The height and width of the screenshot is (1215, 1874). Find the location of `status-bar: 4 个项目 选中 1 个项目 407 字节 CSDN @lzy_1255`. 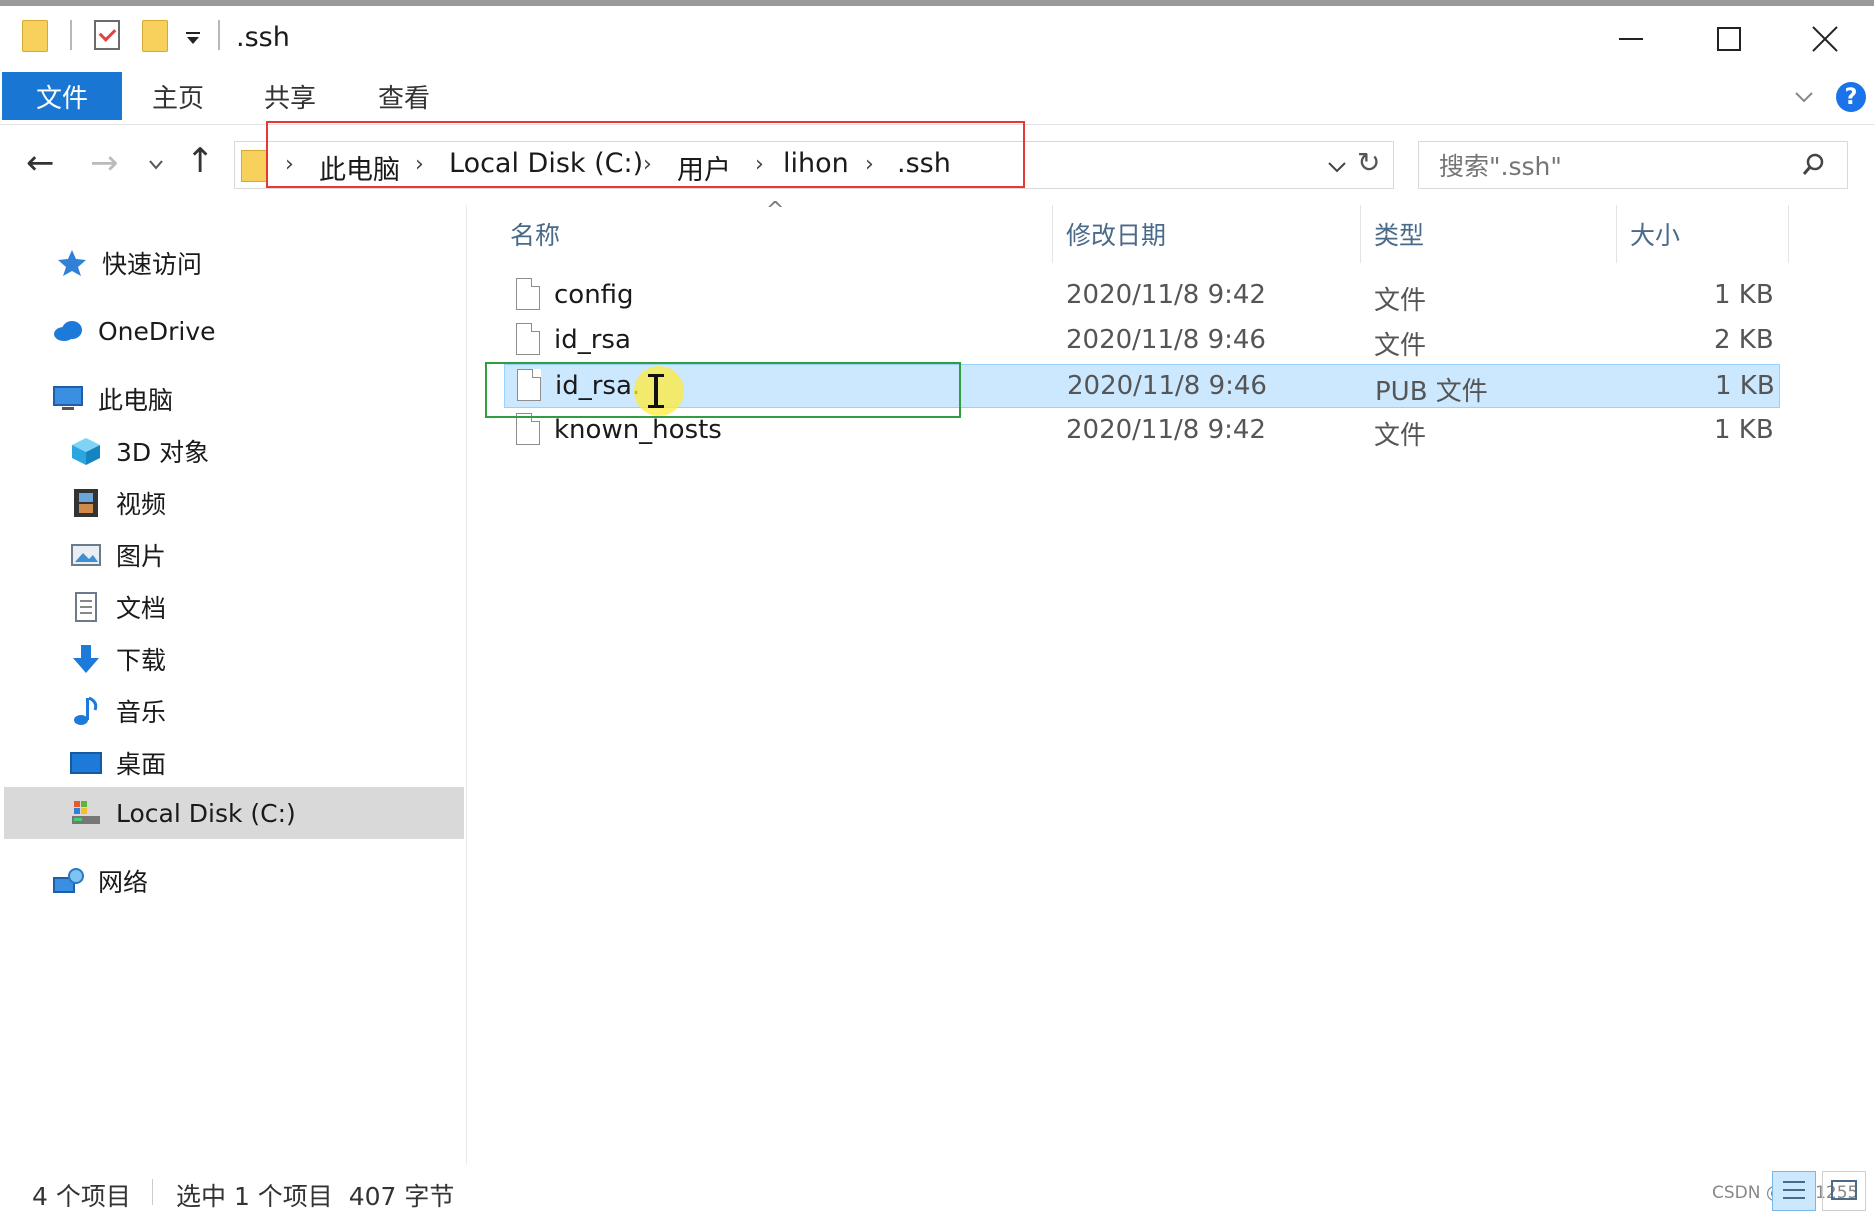

status-bar: 4 个项目 选中 1 个项目 407 字节 CSDN @lzy_1255 is located at coordinates (937, 1190).